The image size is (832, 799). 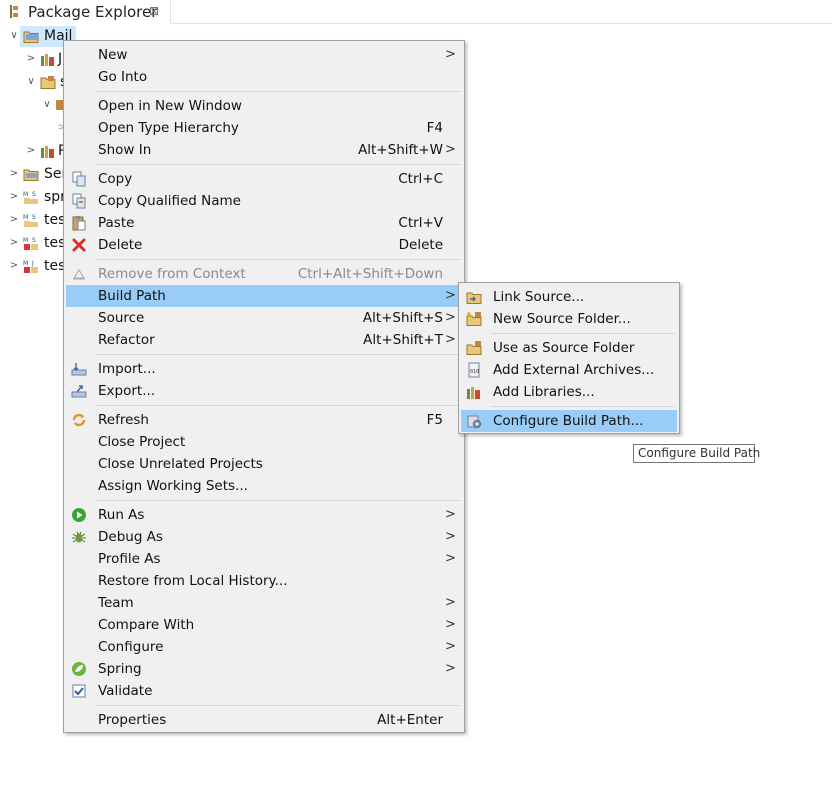 I want to click on menu-item-open-type-hierarchy: Open Type Hierarchy F4, so click(x=264, y=128).